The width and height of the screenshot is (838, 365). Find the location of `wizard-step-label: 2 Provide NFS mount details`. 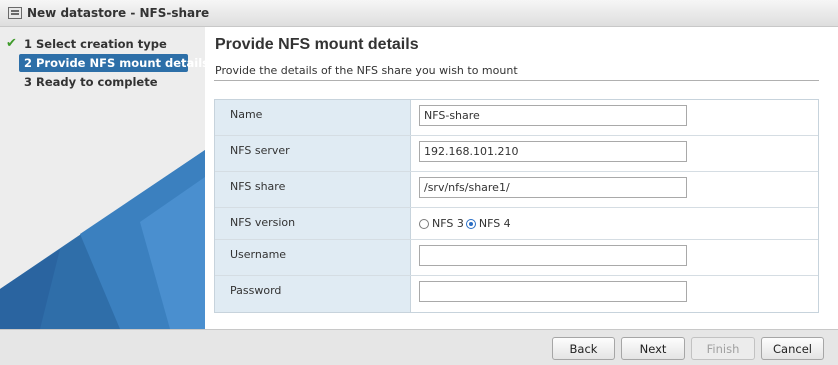

wizard-step-label: 2 Provide NFS mount details is located at coordinates (114, 63).